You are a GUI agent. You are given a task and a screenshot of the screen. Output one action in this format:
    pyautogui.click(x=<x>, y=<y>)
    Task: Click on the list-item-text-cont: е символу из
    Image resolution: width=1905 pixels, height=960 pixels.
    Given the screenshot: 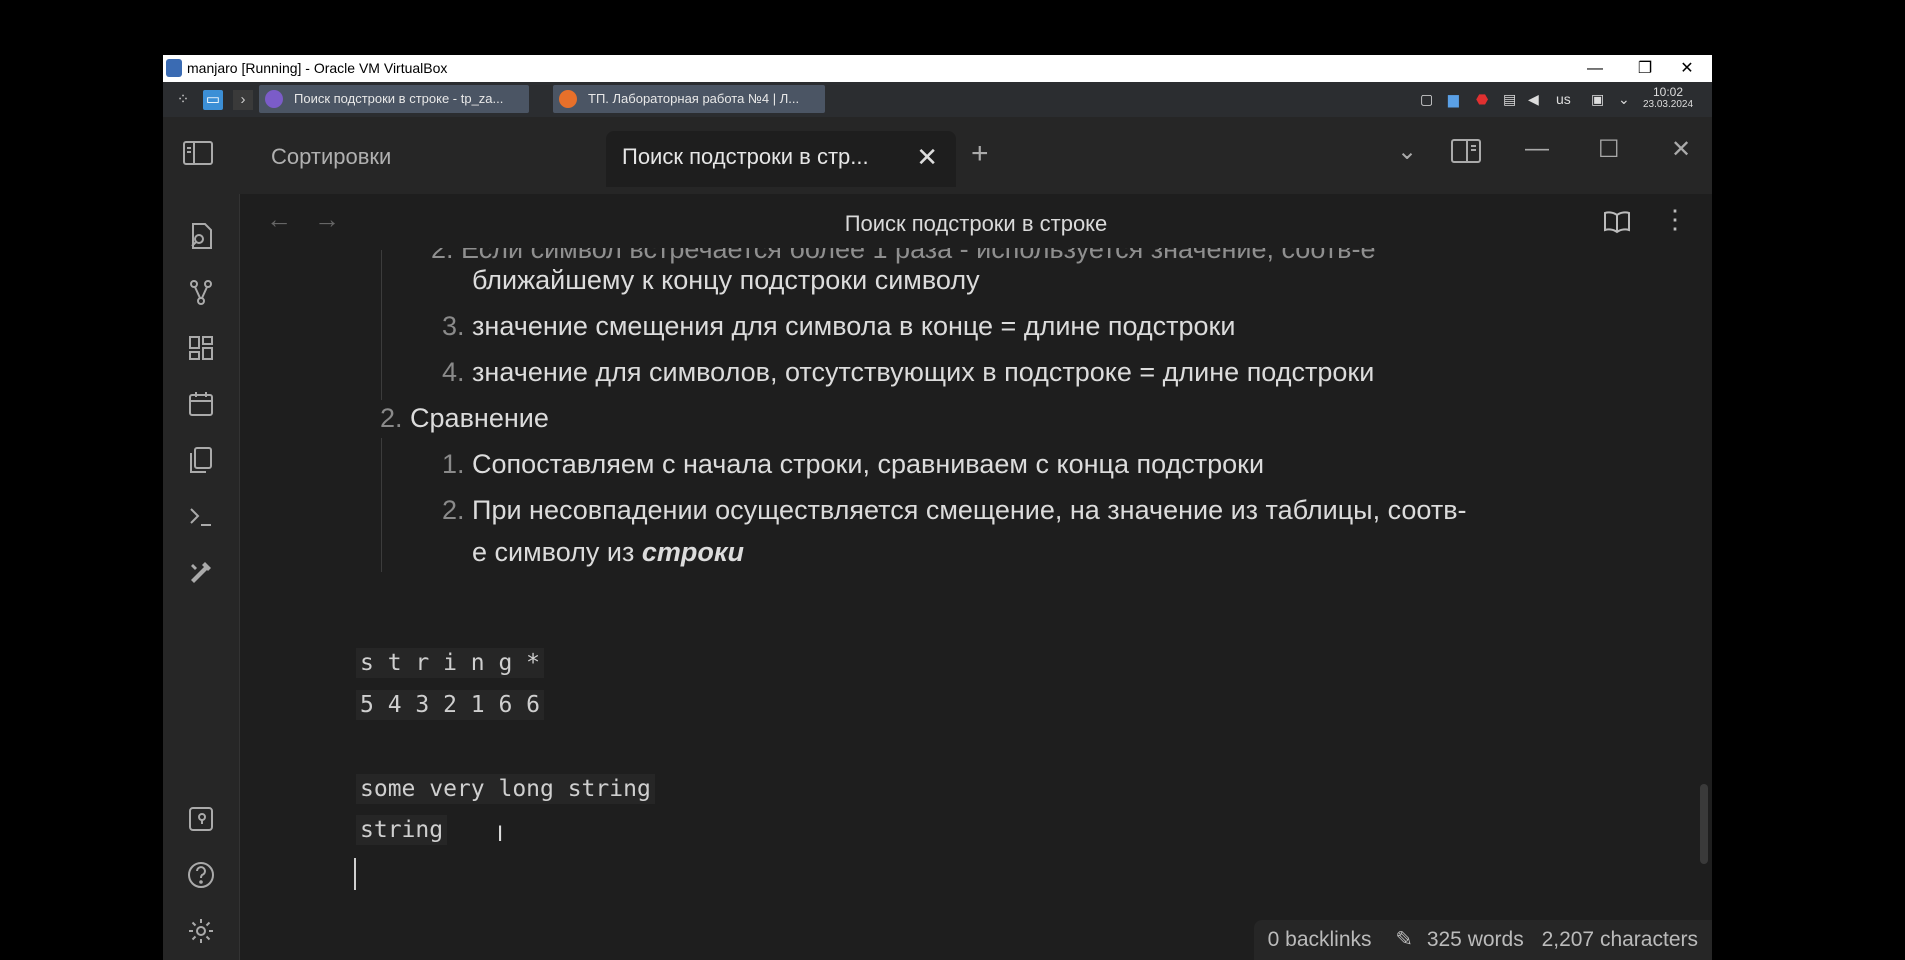 What is the action you would take?
    pyautogui.click(x=557, y=552)
    